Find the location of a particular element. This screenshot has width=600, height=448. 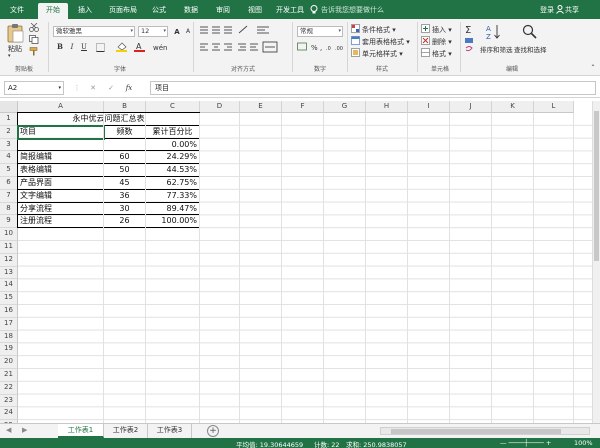

column-header-G: G is located at coordinates (345, 107).